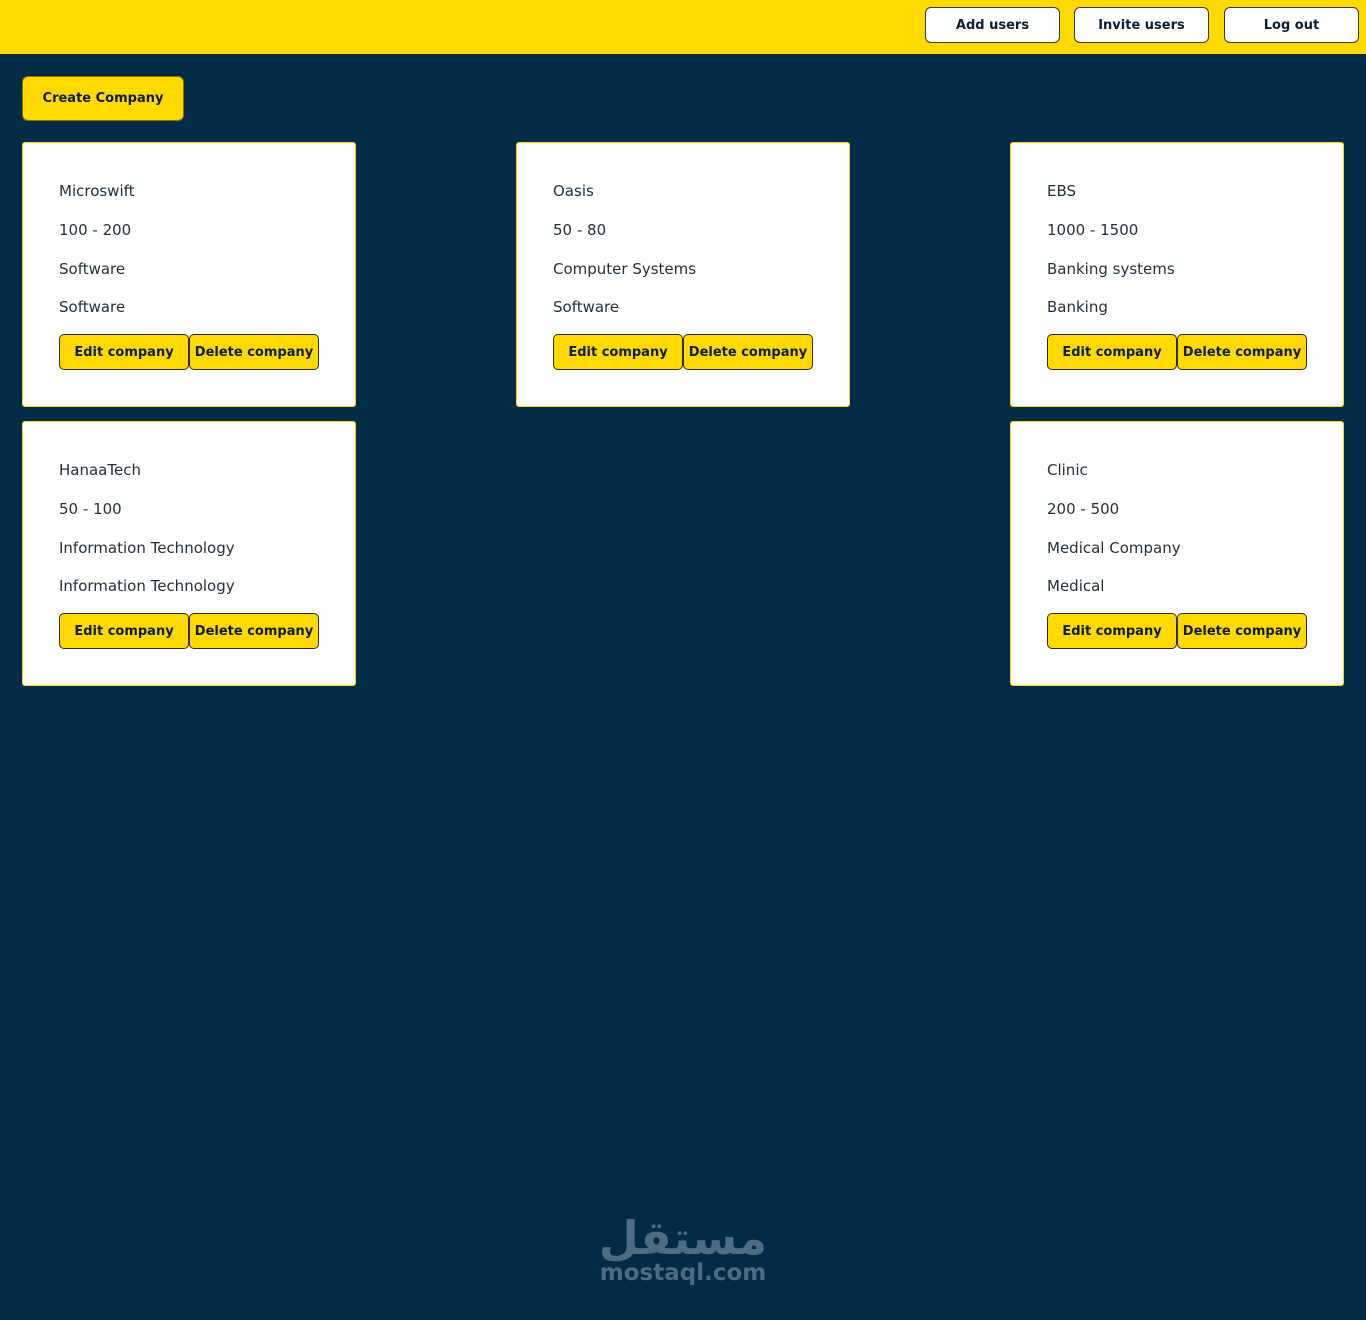  What do you see at coordinates (147, 586) in the screenshot?
I see `company-industry: Information Technology` at bounding box center [147, 586].